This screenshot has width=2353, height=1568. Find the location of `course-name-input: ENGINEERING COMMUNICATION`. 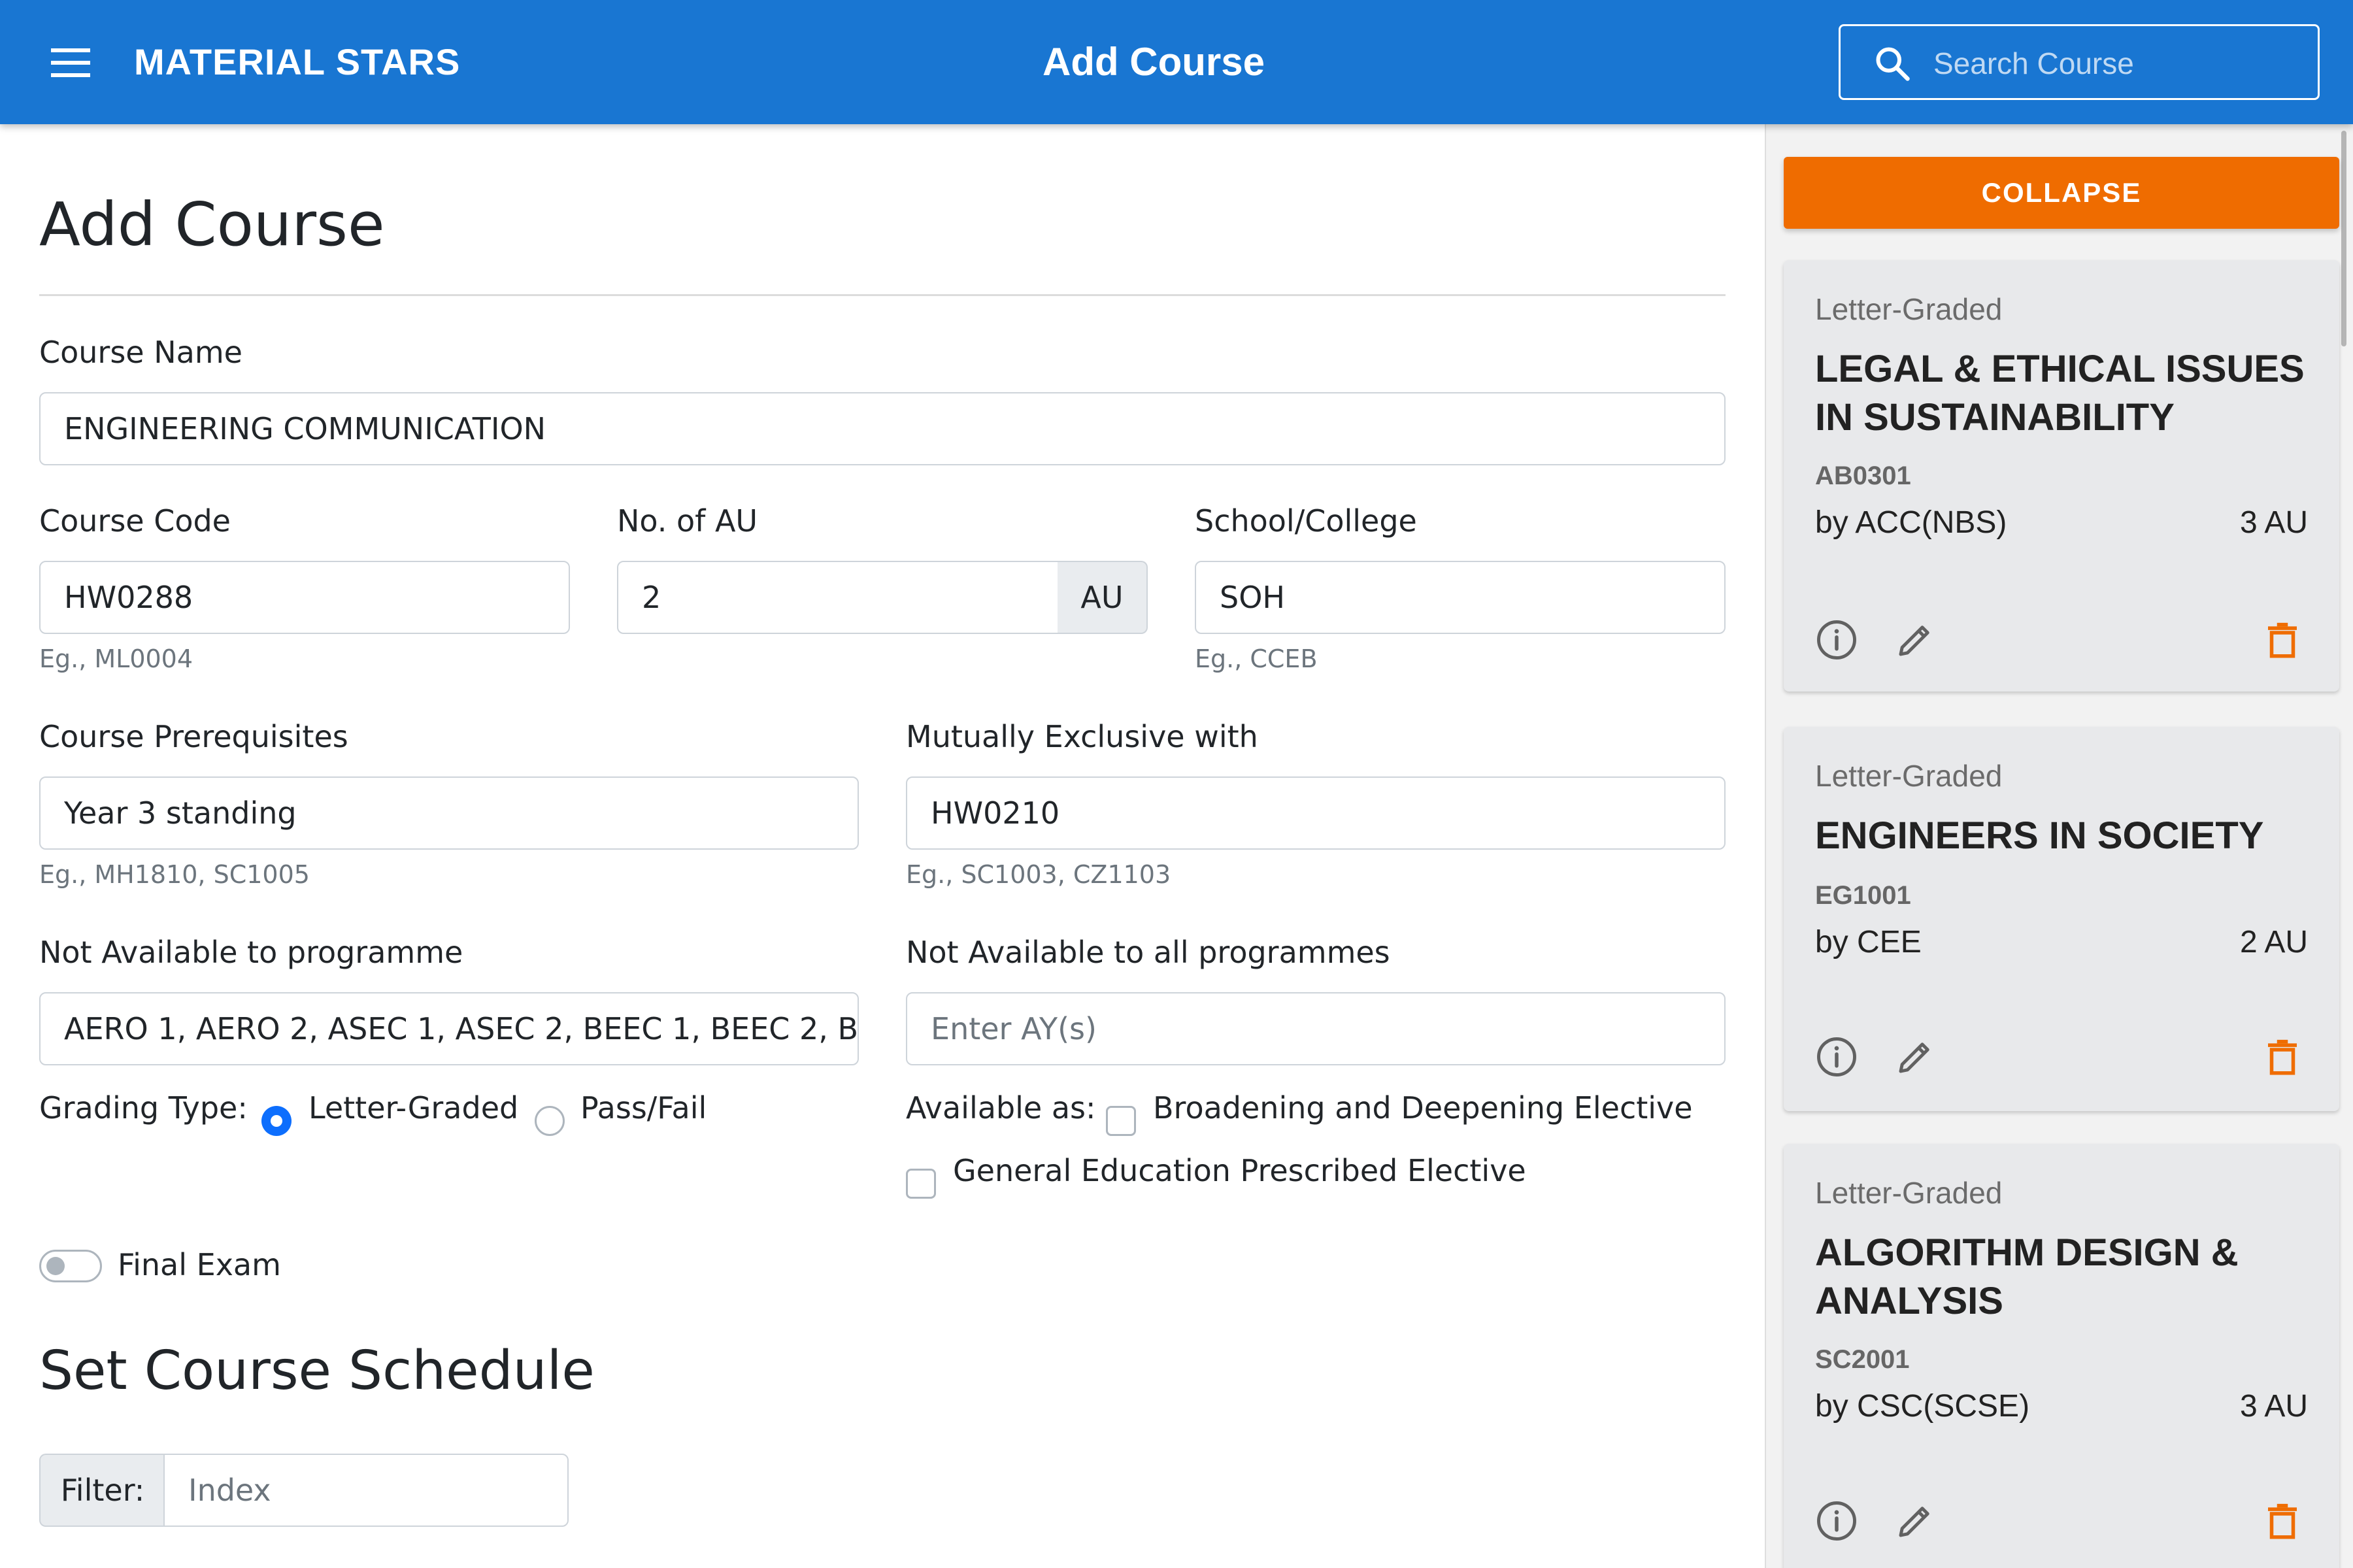

course-name-input: ENGINEERING COMMUNICATION is located at coordinates (882, 428).